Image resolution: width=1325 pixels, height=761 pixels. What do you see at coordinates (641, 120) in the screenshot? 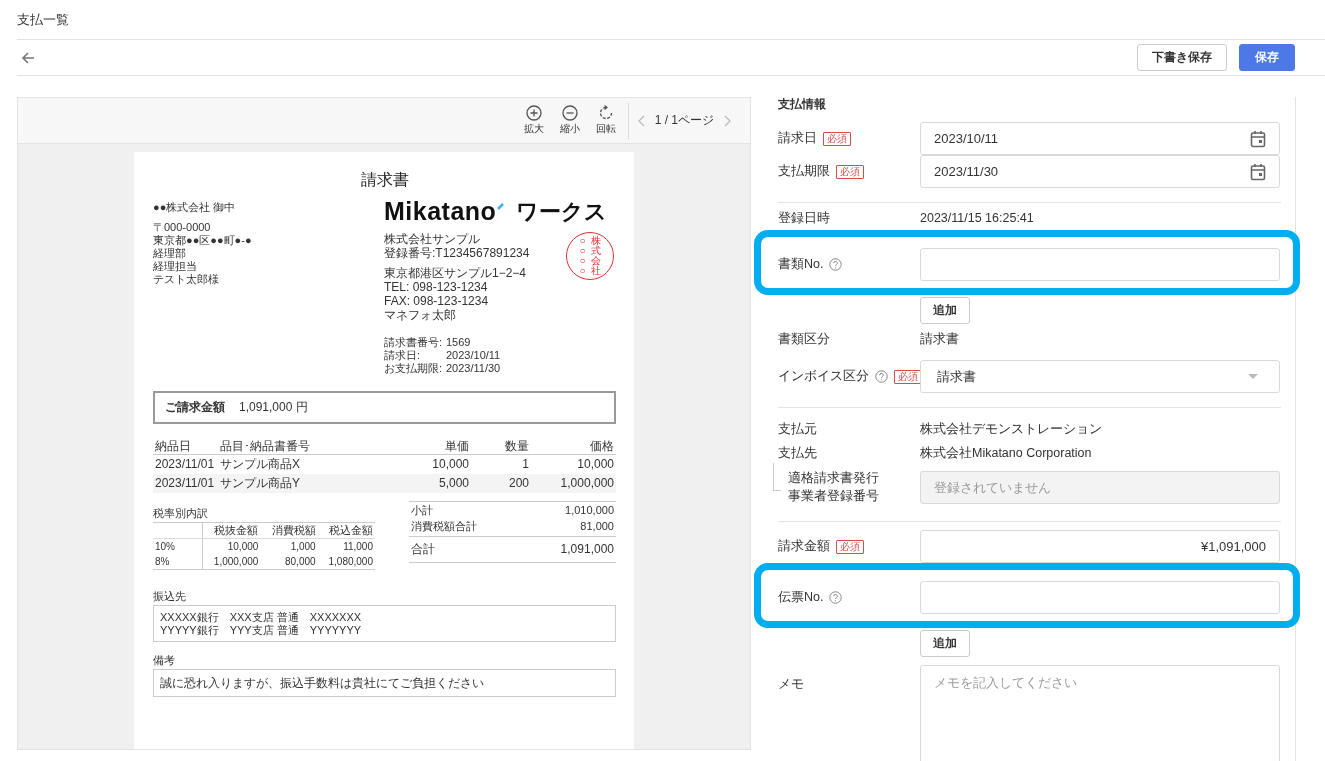
I see `chevron-left-icon` at bounding box center [641, 120].